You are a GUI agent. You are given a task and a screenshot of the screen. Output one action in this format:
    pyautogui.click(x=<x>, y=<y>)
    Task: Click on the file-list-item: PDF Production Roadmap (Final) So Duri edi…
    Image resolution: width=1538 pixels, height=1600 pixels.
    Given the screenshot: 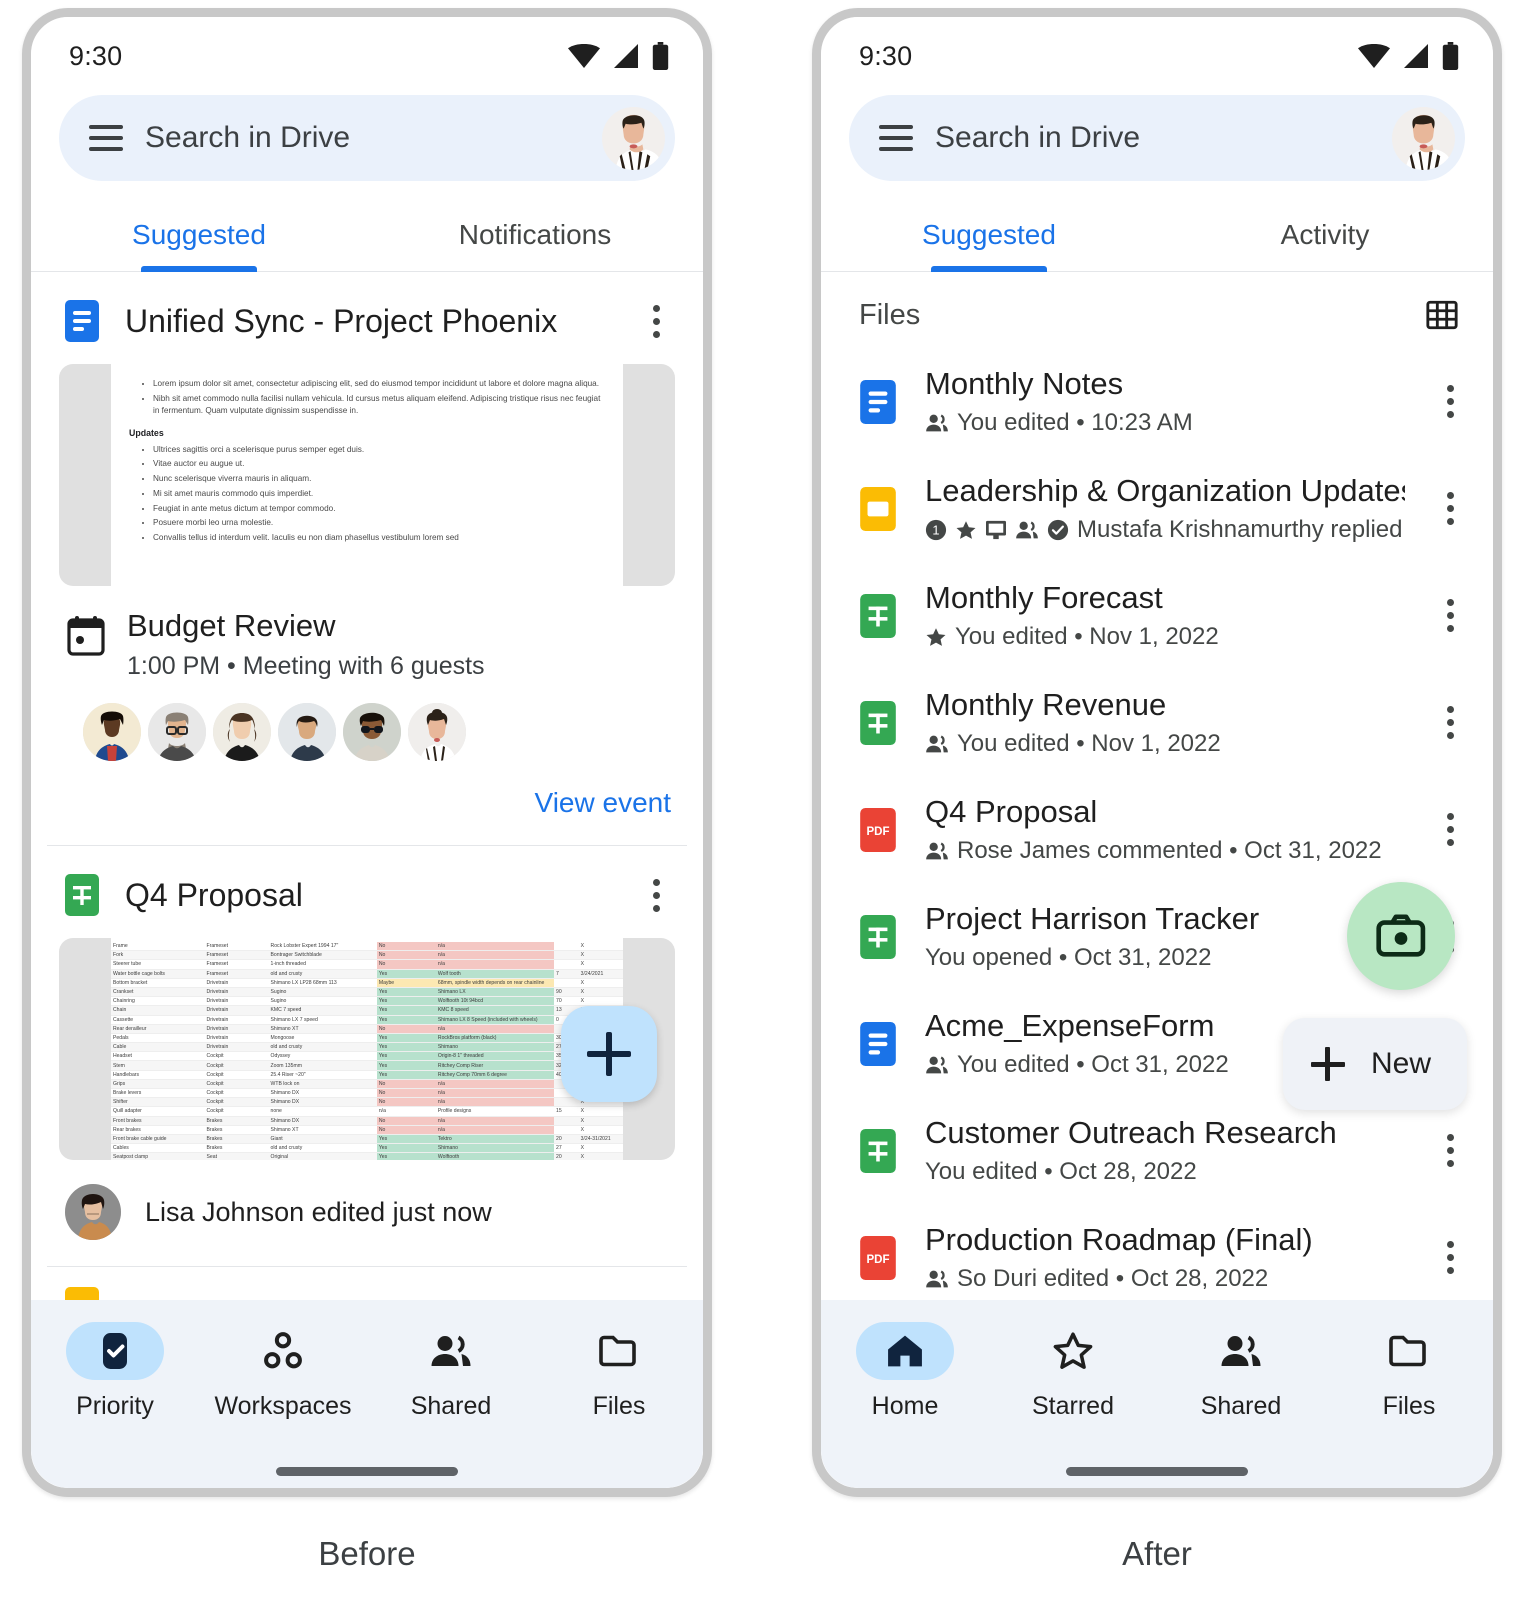 What is the action you would take?
    pyautogui.click(x=1157, y=1252)
    